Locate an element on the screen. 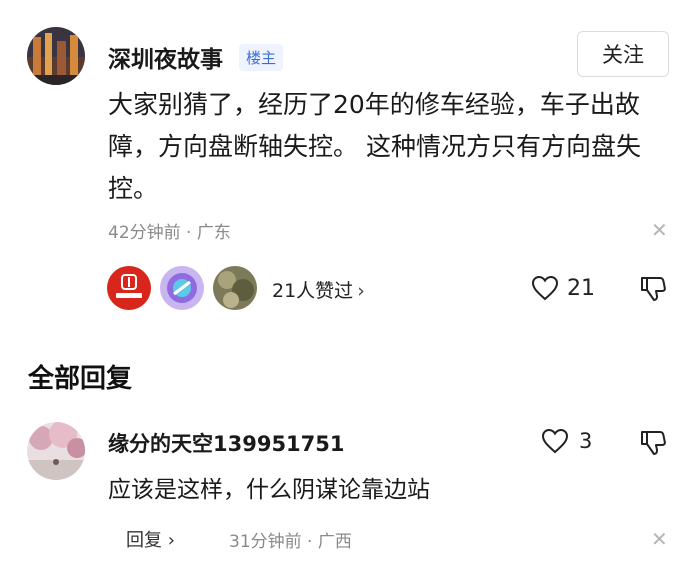 This screenshot has width=700, height=574. reply-button: 回复 › is located at coordinates (150, 539).